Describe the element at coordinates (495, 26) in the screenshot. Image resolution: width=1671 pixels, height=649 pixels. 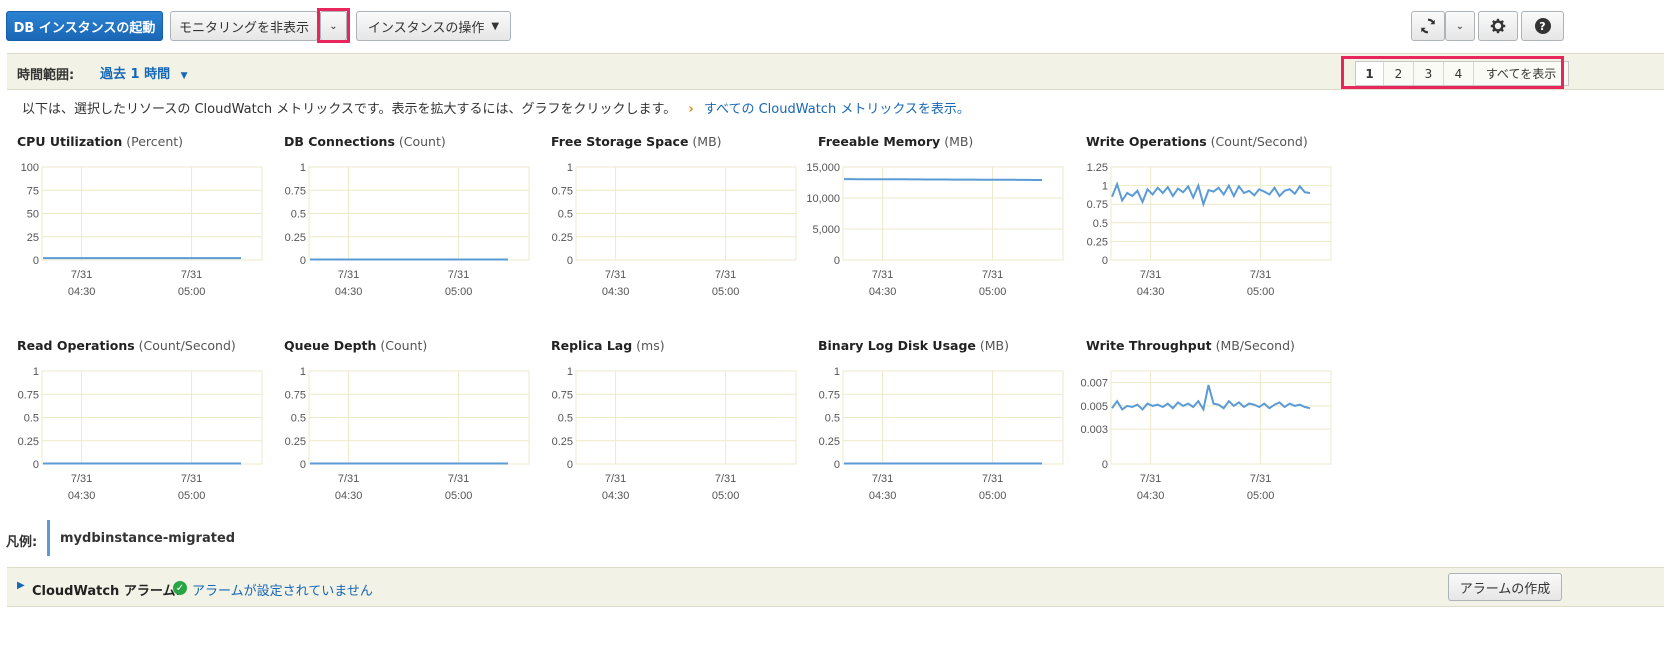
I see `chevron-down-icon: ▼` at that location.